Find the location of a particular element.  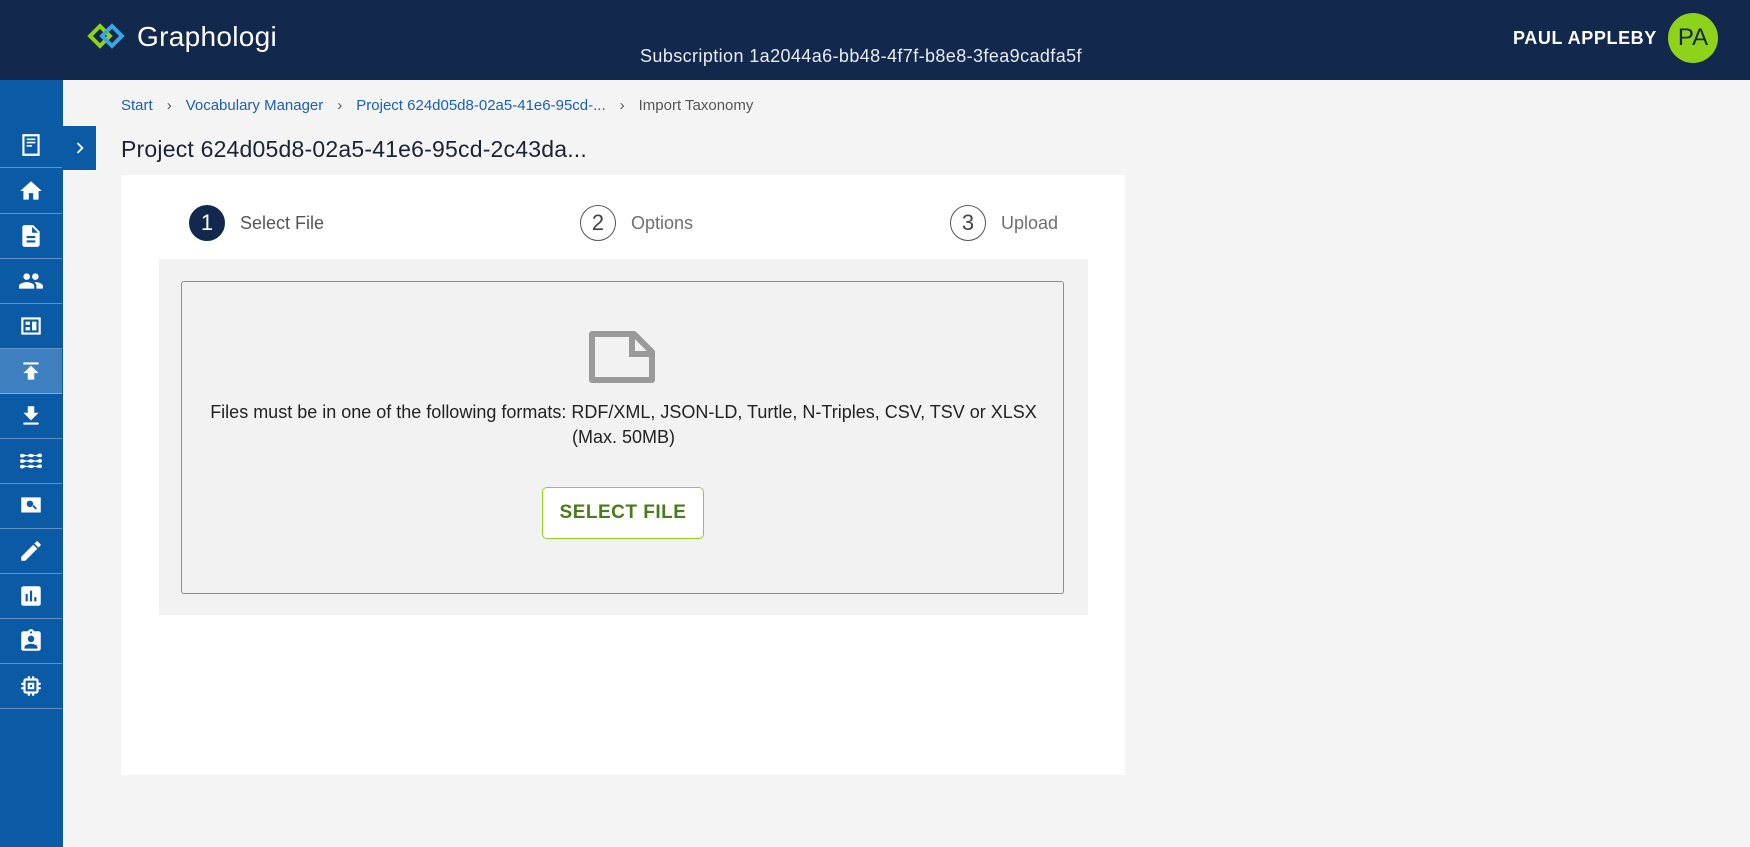

logo-text: Graphologi is located at coordinates (207, 36).